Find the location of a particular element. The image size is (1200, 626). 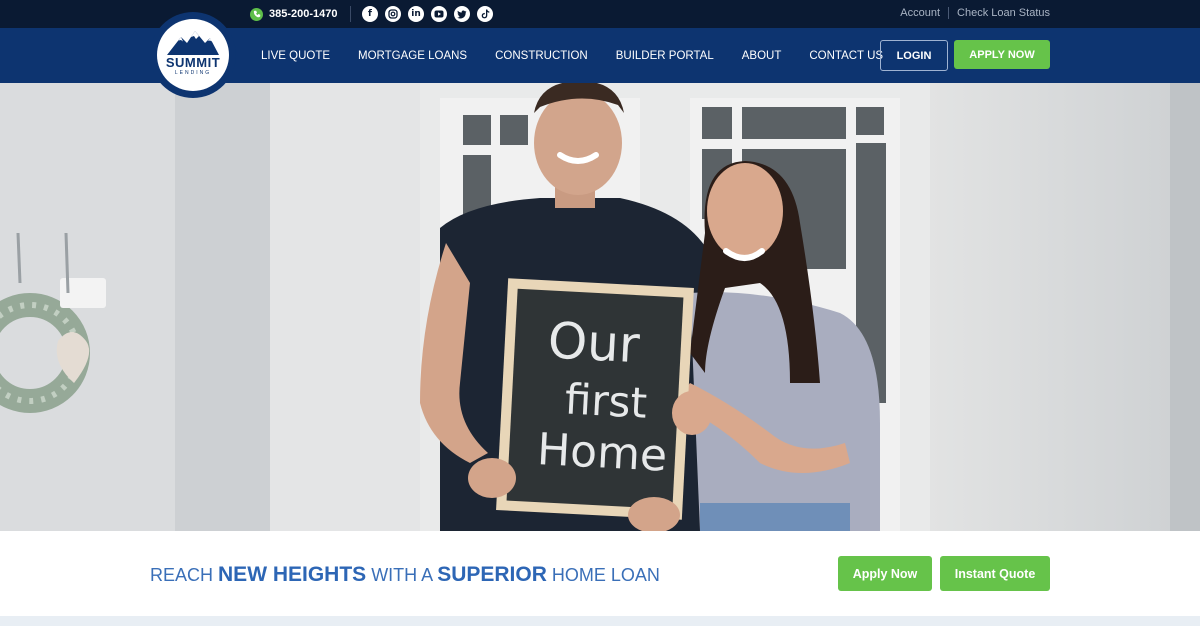

apply-now-cta: Apply Now is located at coordinates (885, 573).